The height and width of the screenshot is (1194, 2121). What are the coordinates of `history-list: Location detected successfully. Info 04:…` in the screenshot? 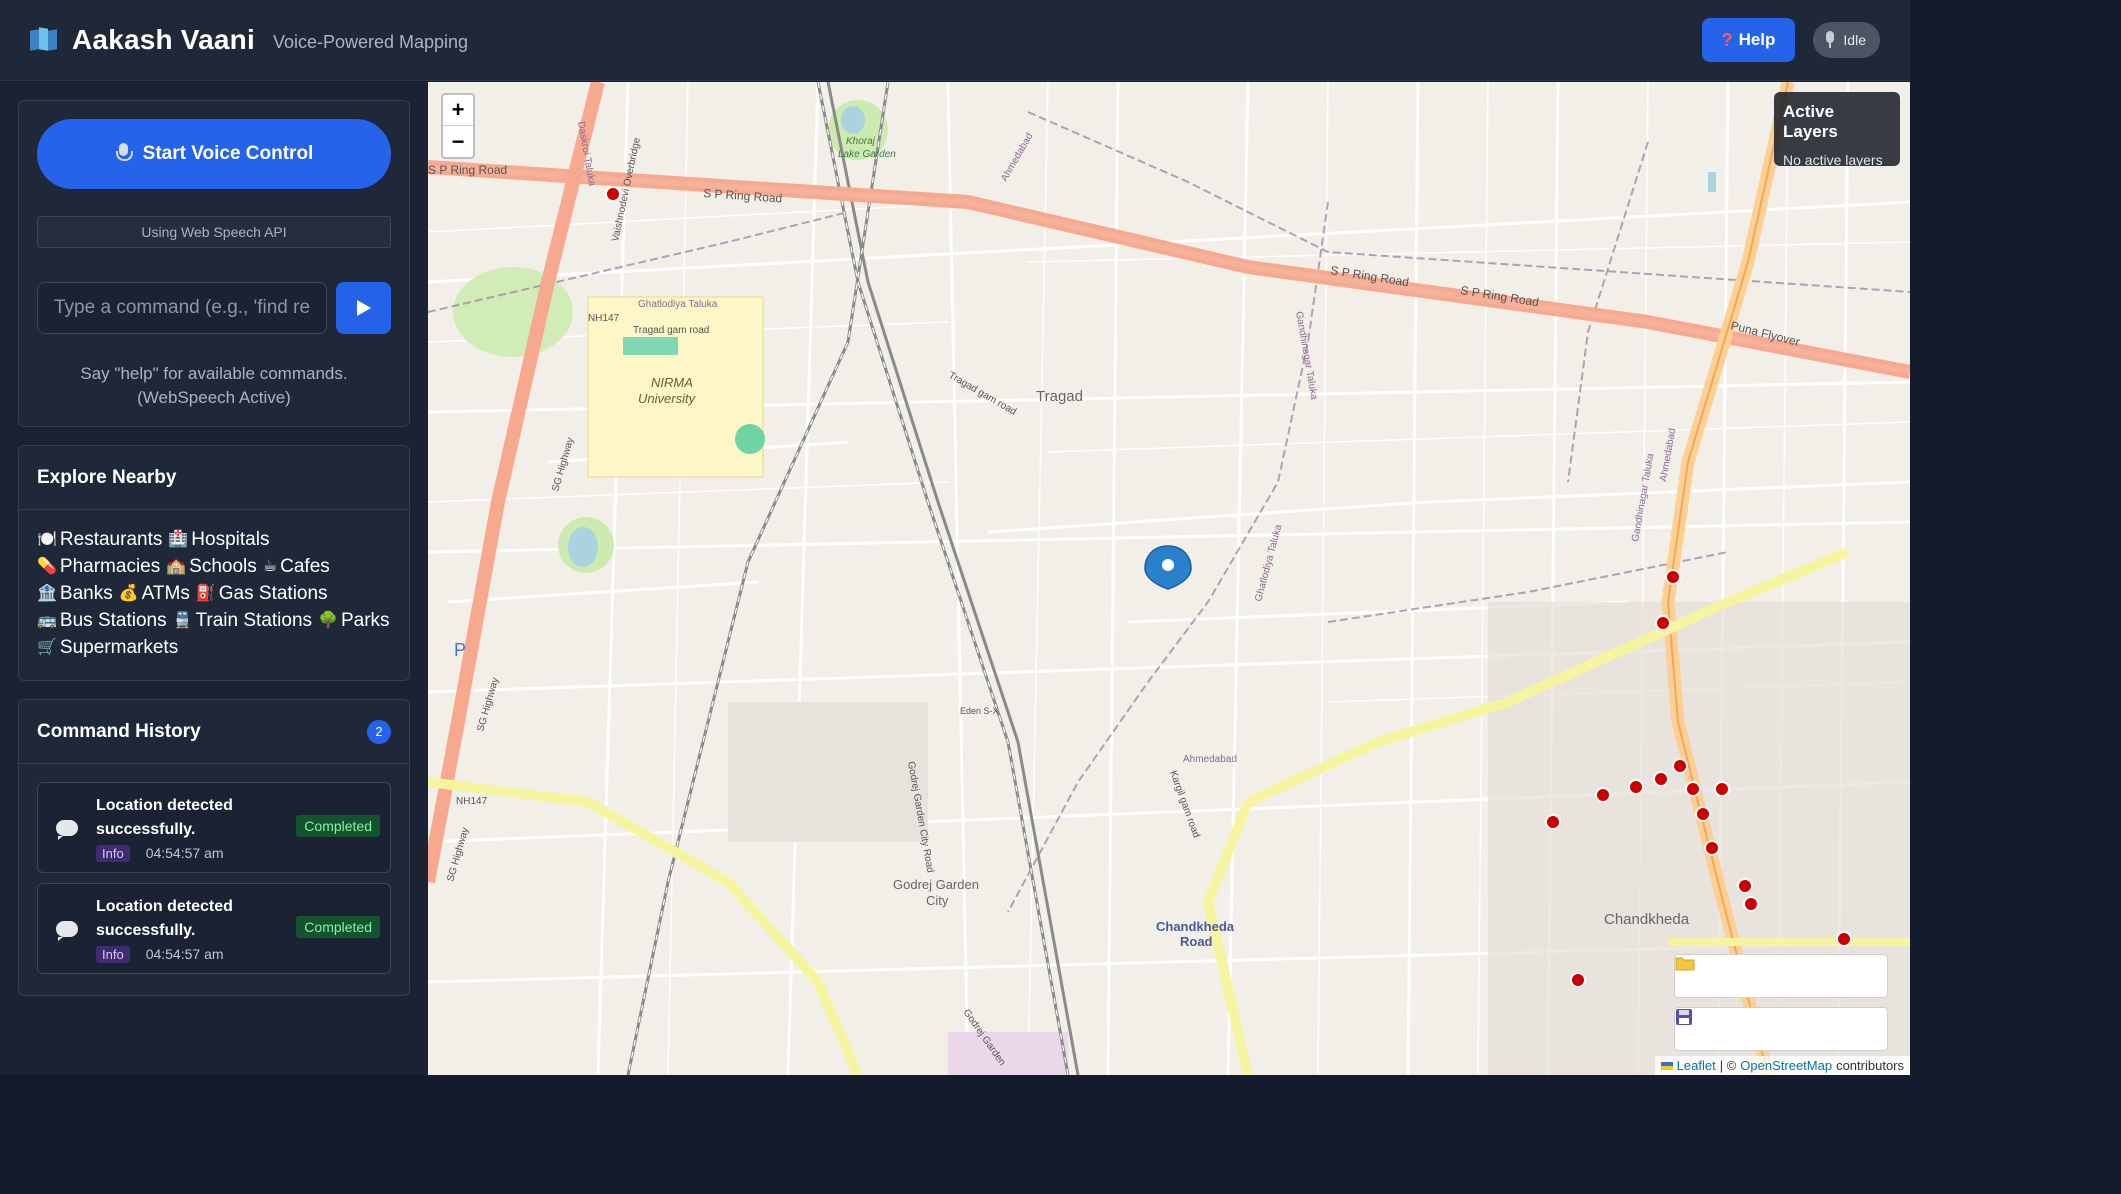 It's located at (214, 883).